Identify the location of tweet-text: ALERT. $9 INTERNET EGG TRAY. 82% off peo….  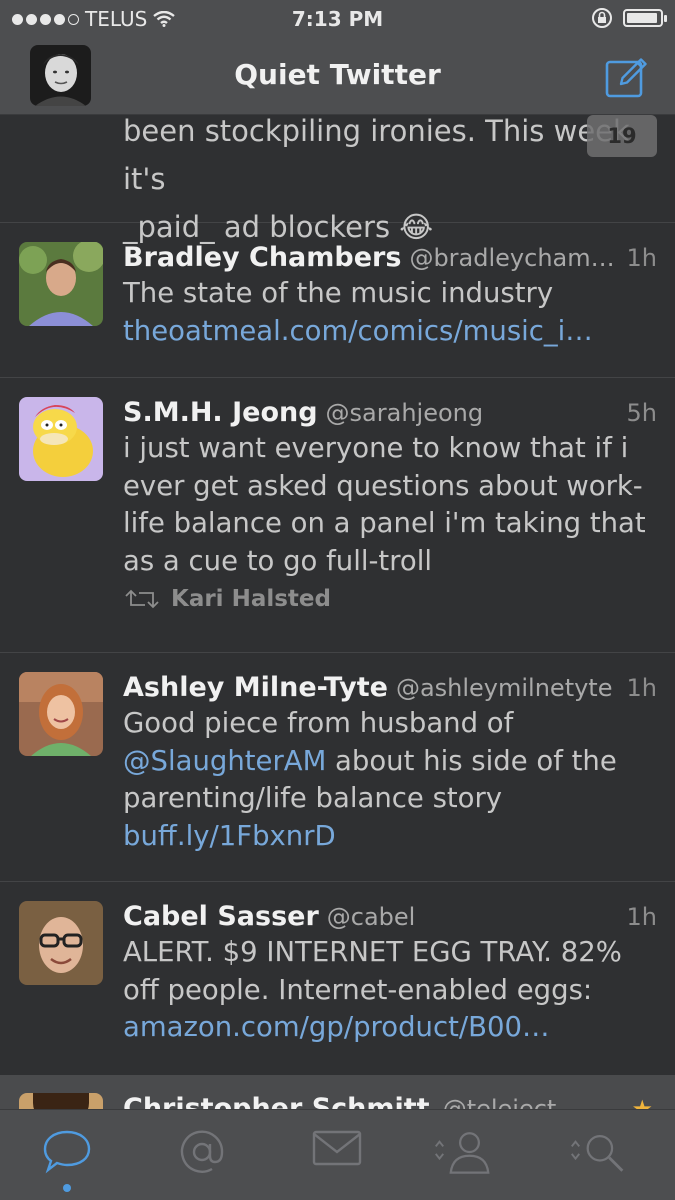
(372, 971).